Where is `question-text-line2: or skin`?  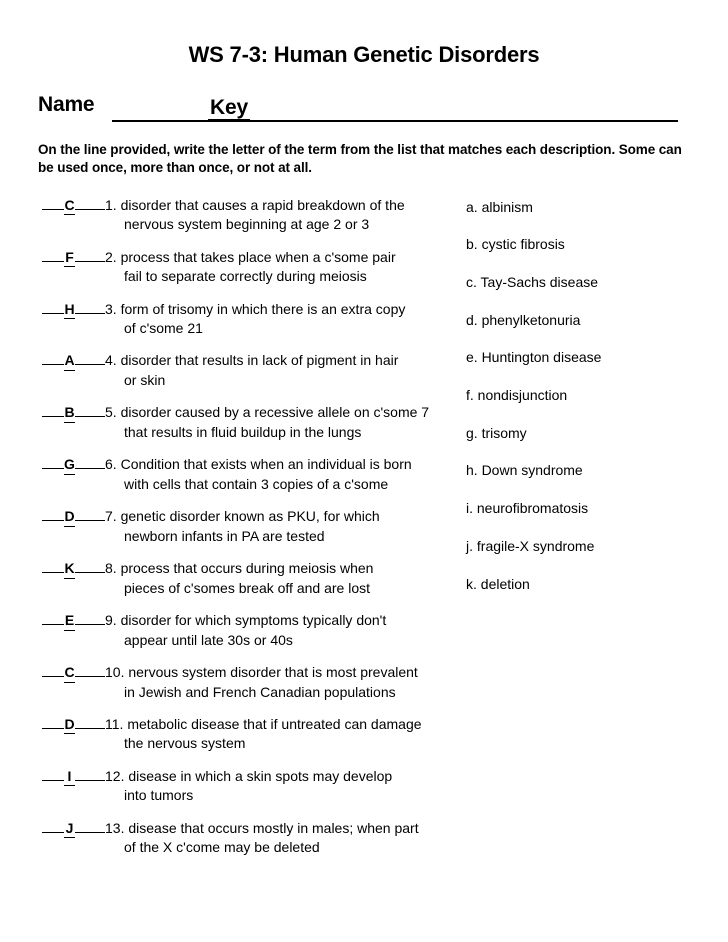
question-text-line2: or skin is located at coordinates (145, 379).